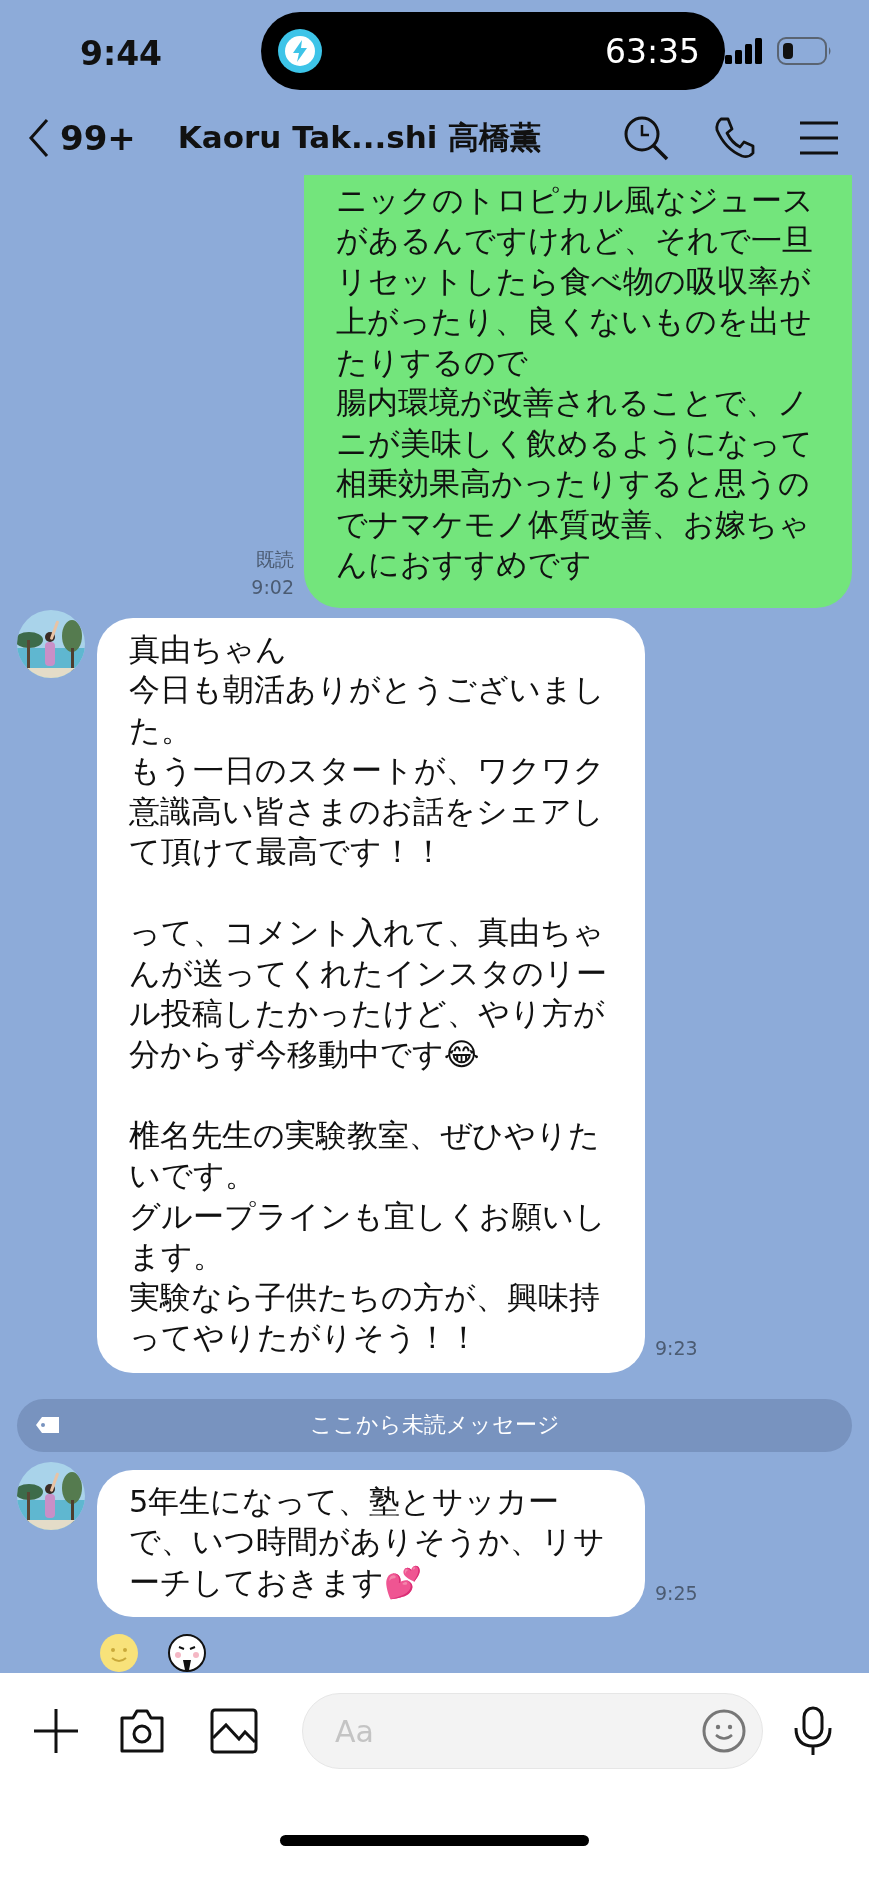  Describe the element at coordinates (368, 1237) in the screenshot. I see `message-text: グループラインも宜しくお願いします。` at that location.